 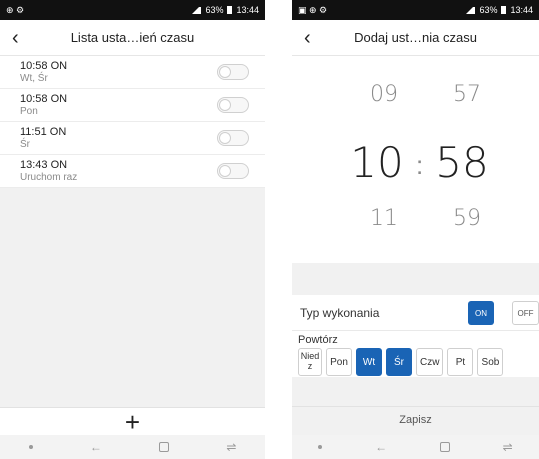 I want to click on item-days: Śr, so click(x=25, y=144).